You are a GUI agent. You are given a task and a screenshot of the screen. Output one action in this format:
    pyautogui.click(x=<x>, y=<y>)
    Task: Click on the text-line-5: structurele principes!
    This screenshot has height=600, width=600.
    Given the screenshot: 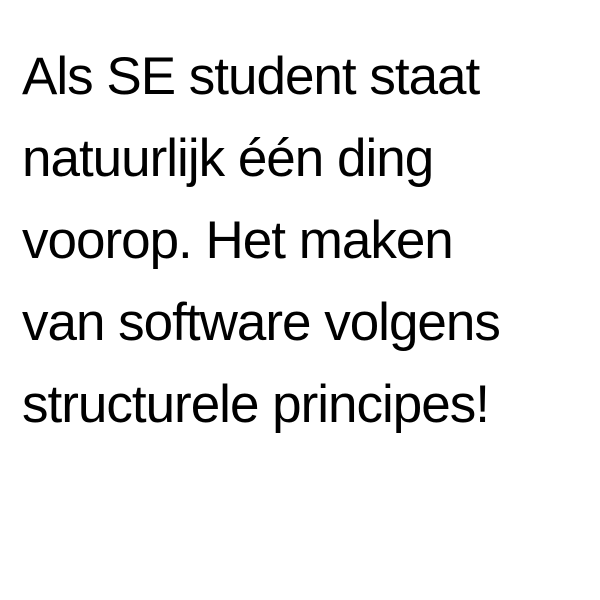 What is the action you would take?
    pyautogui.click(x=256, y=404)
    